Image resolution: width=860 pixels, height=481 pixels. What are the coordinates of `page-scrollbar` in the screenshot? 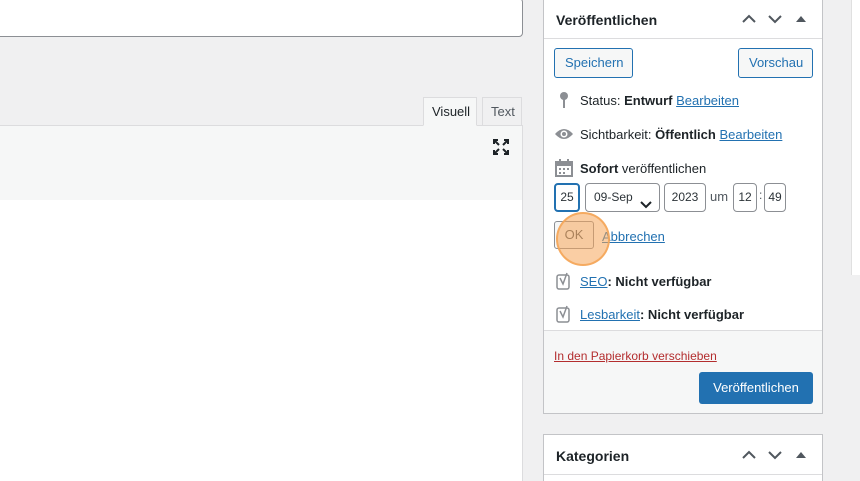 It's located at (854, 240).